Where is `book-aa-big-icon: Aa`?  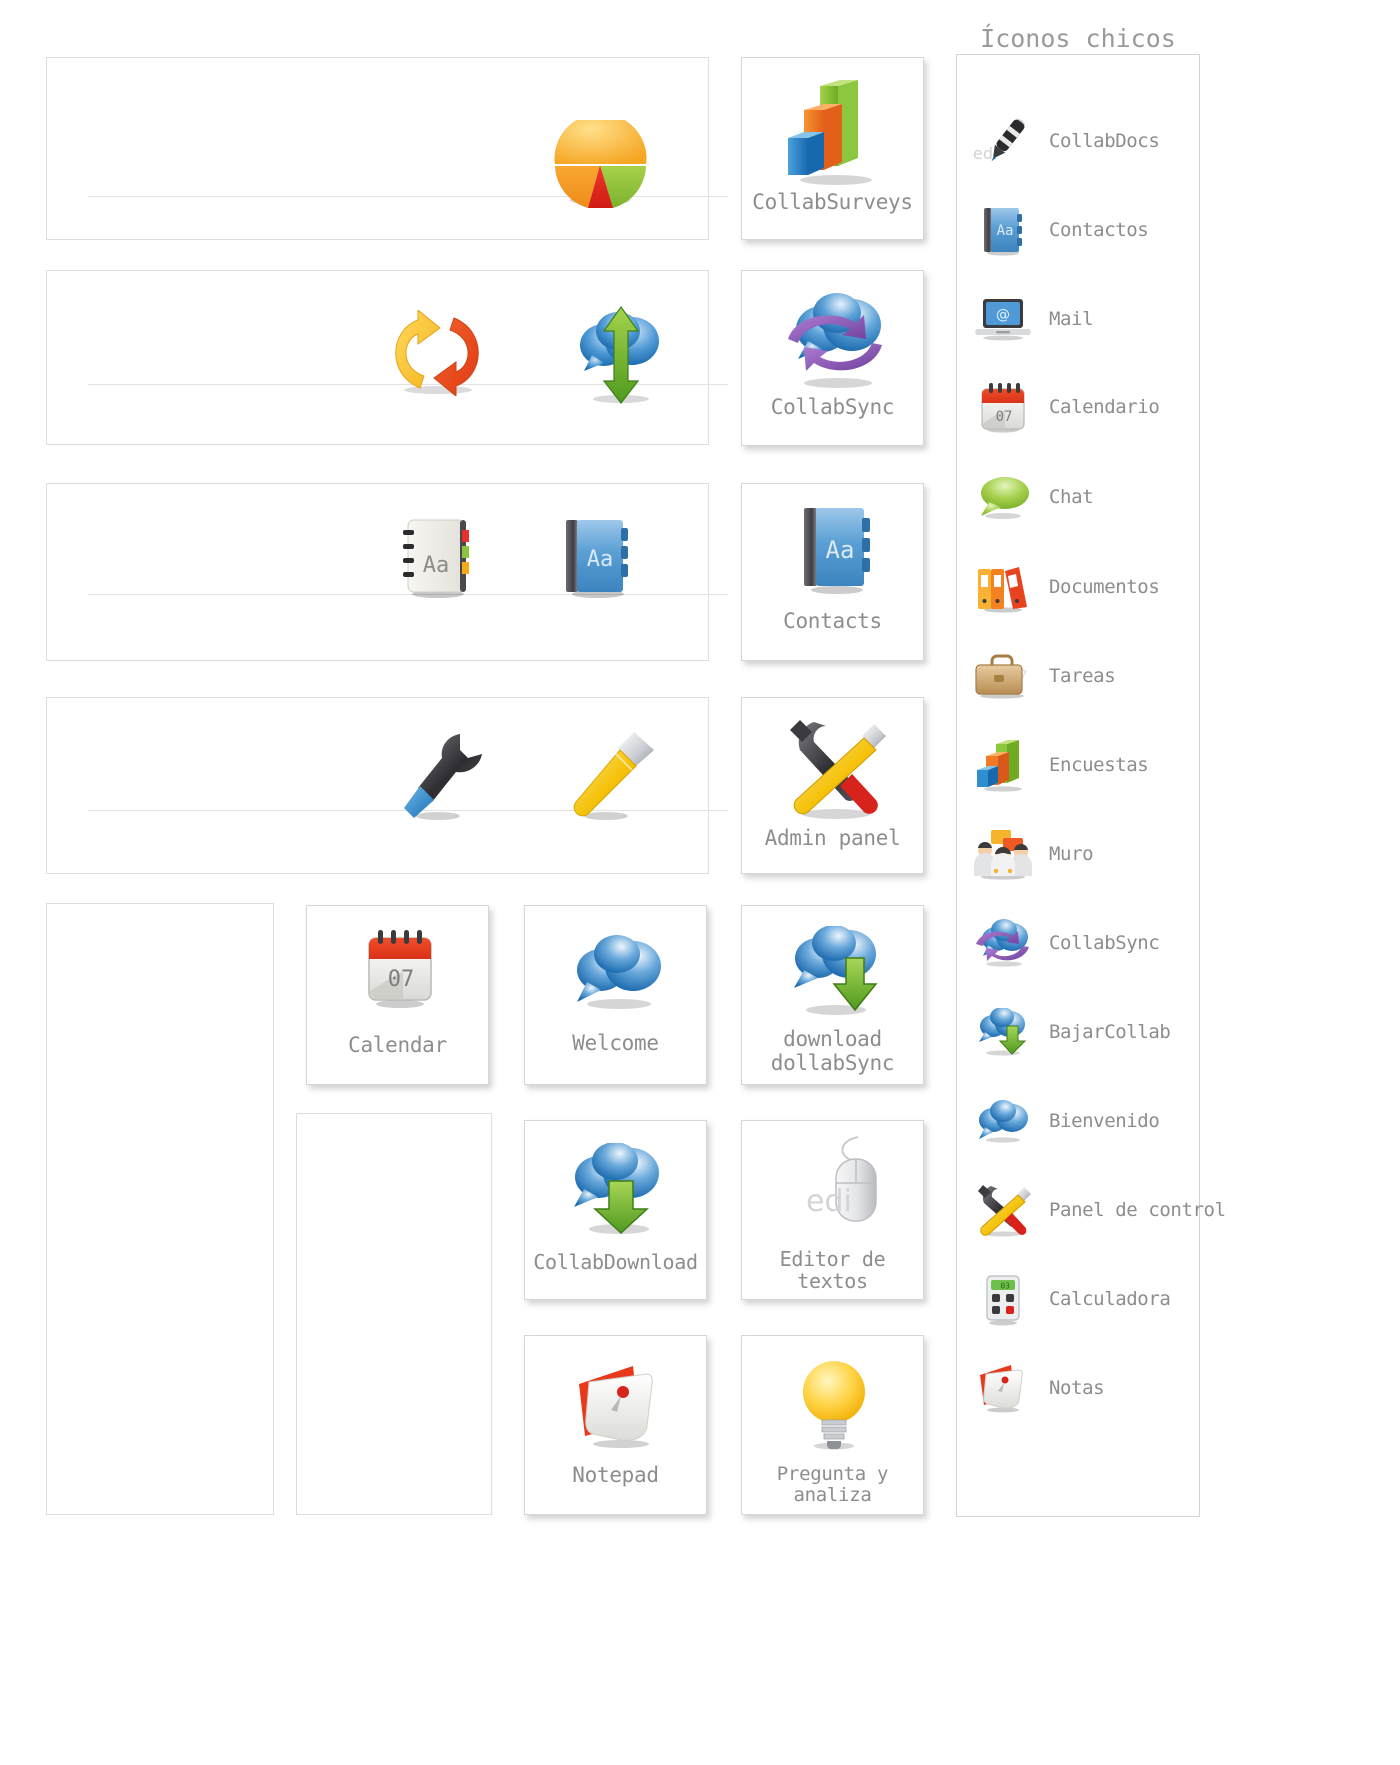
book-aa-big-icon: Aa is located at coordinates (837, 550).